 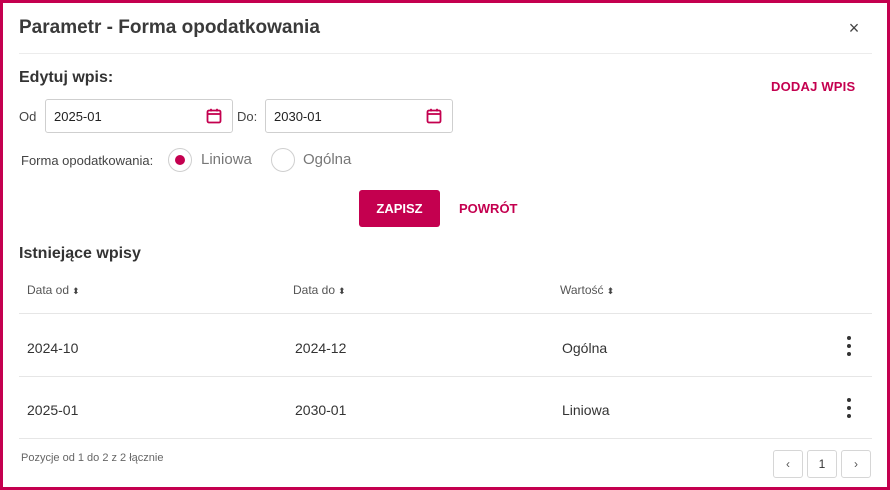 I want to click on edit-heading: Edytuj wpis:, so click(x=66, y=77).